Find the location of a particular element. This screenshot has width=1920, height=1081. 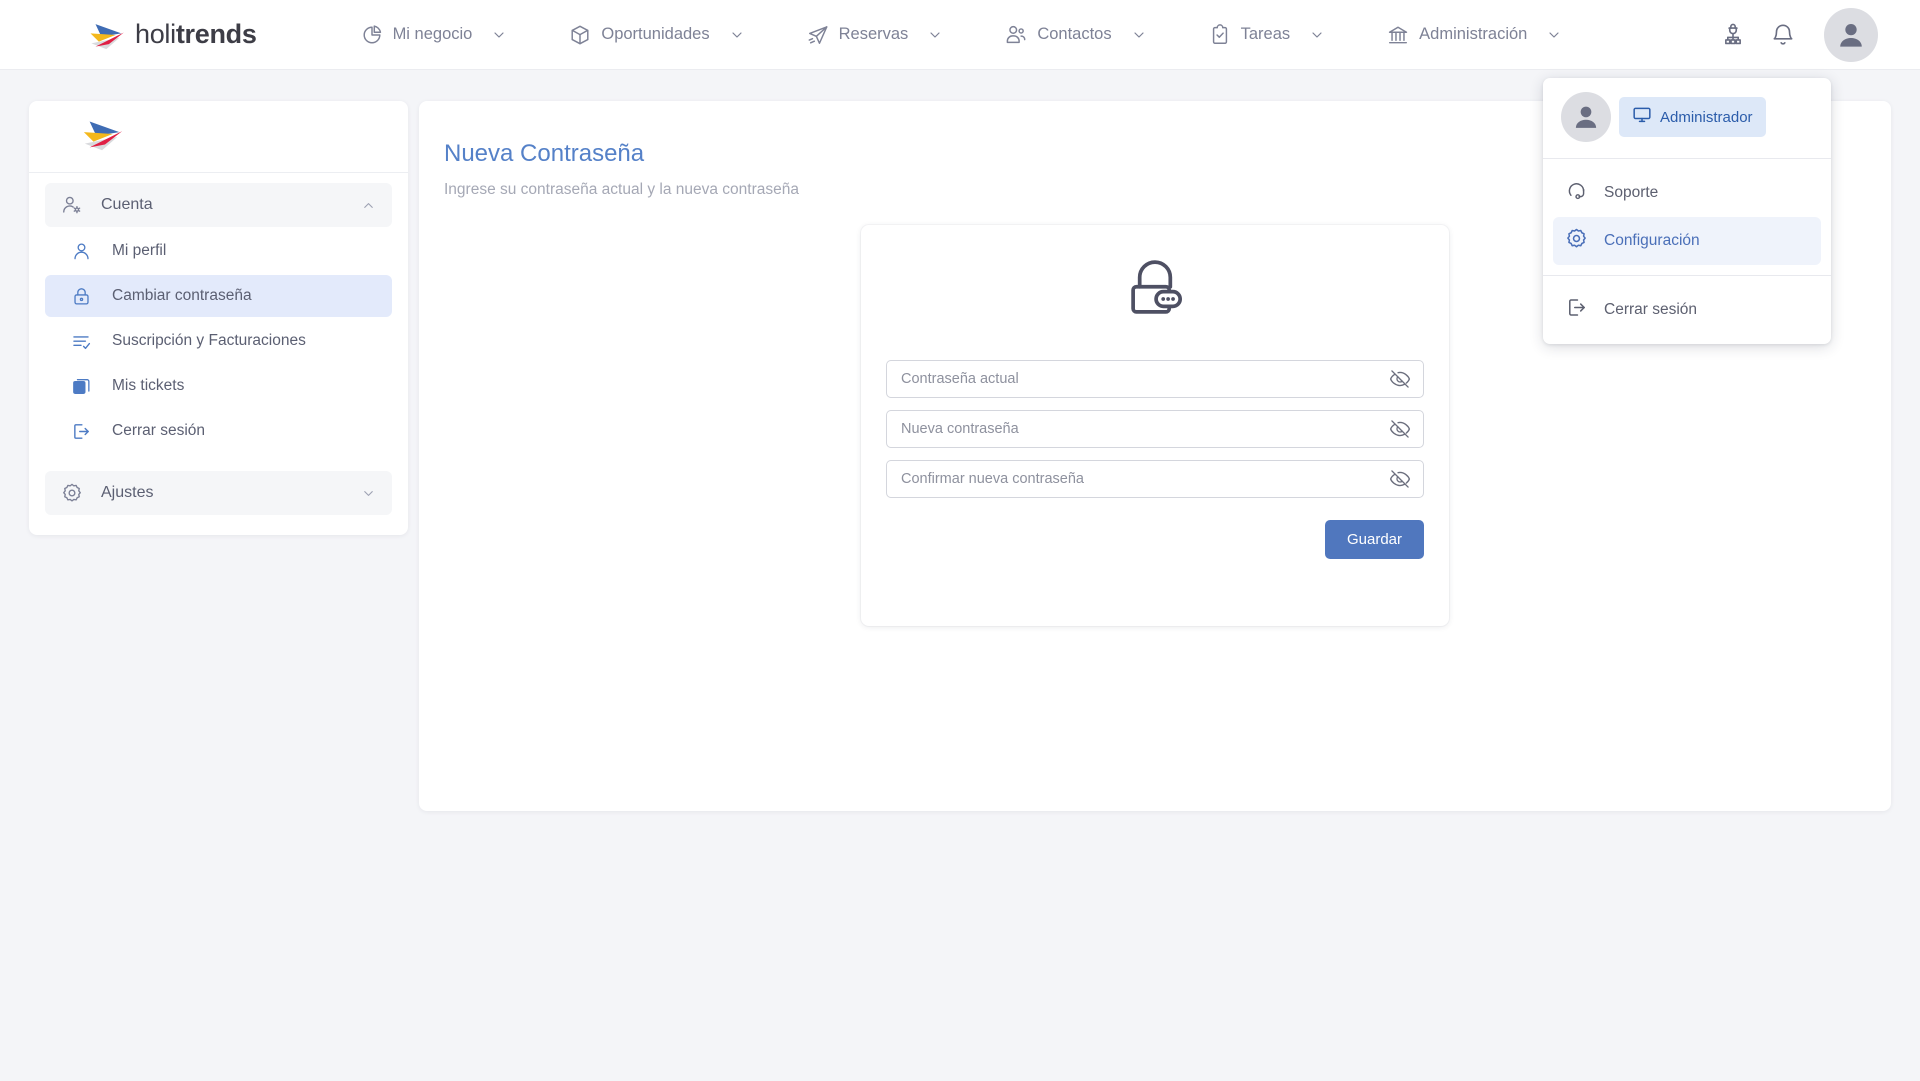

dropdown-item-soporte: Soporte is located at coordinates (1687, 193).